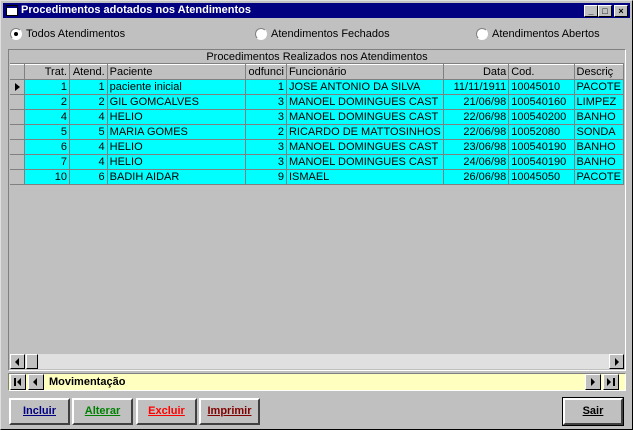  I want to click on cell-cod: 10045010, so click(541, 87).